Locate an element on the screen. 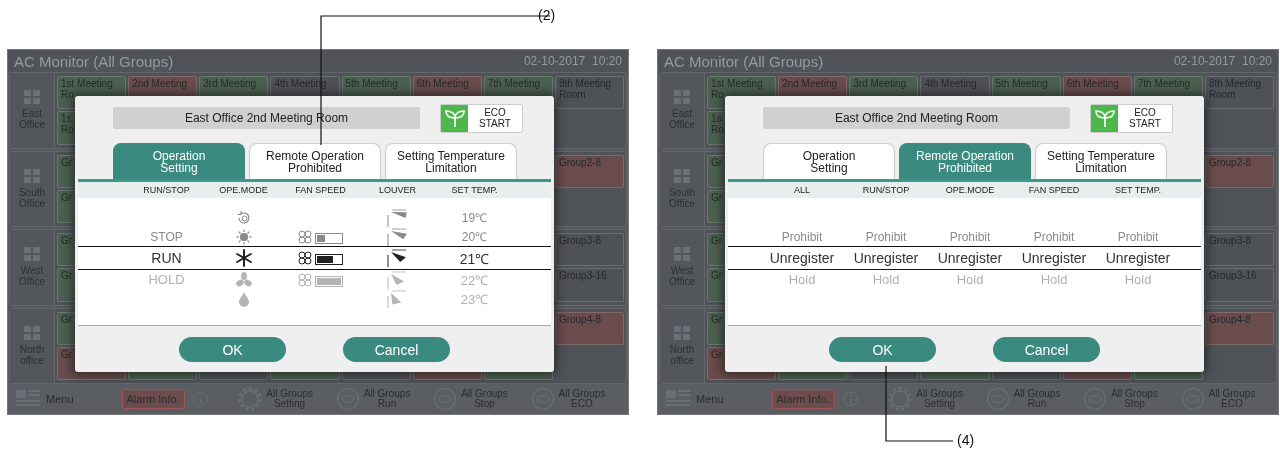  picker-option: 19℃ is located at coordinates (474, 217).